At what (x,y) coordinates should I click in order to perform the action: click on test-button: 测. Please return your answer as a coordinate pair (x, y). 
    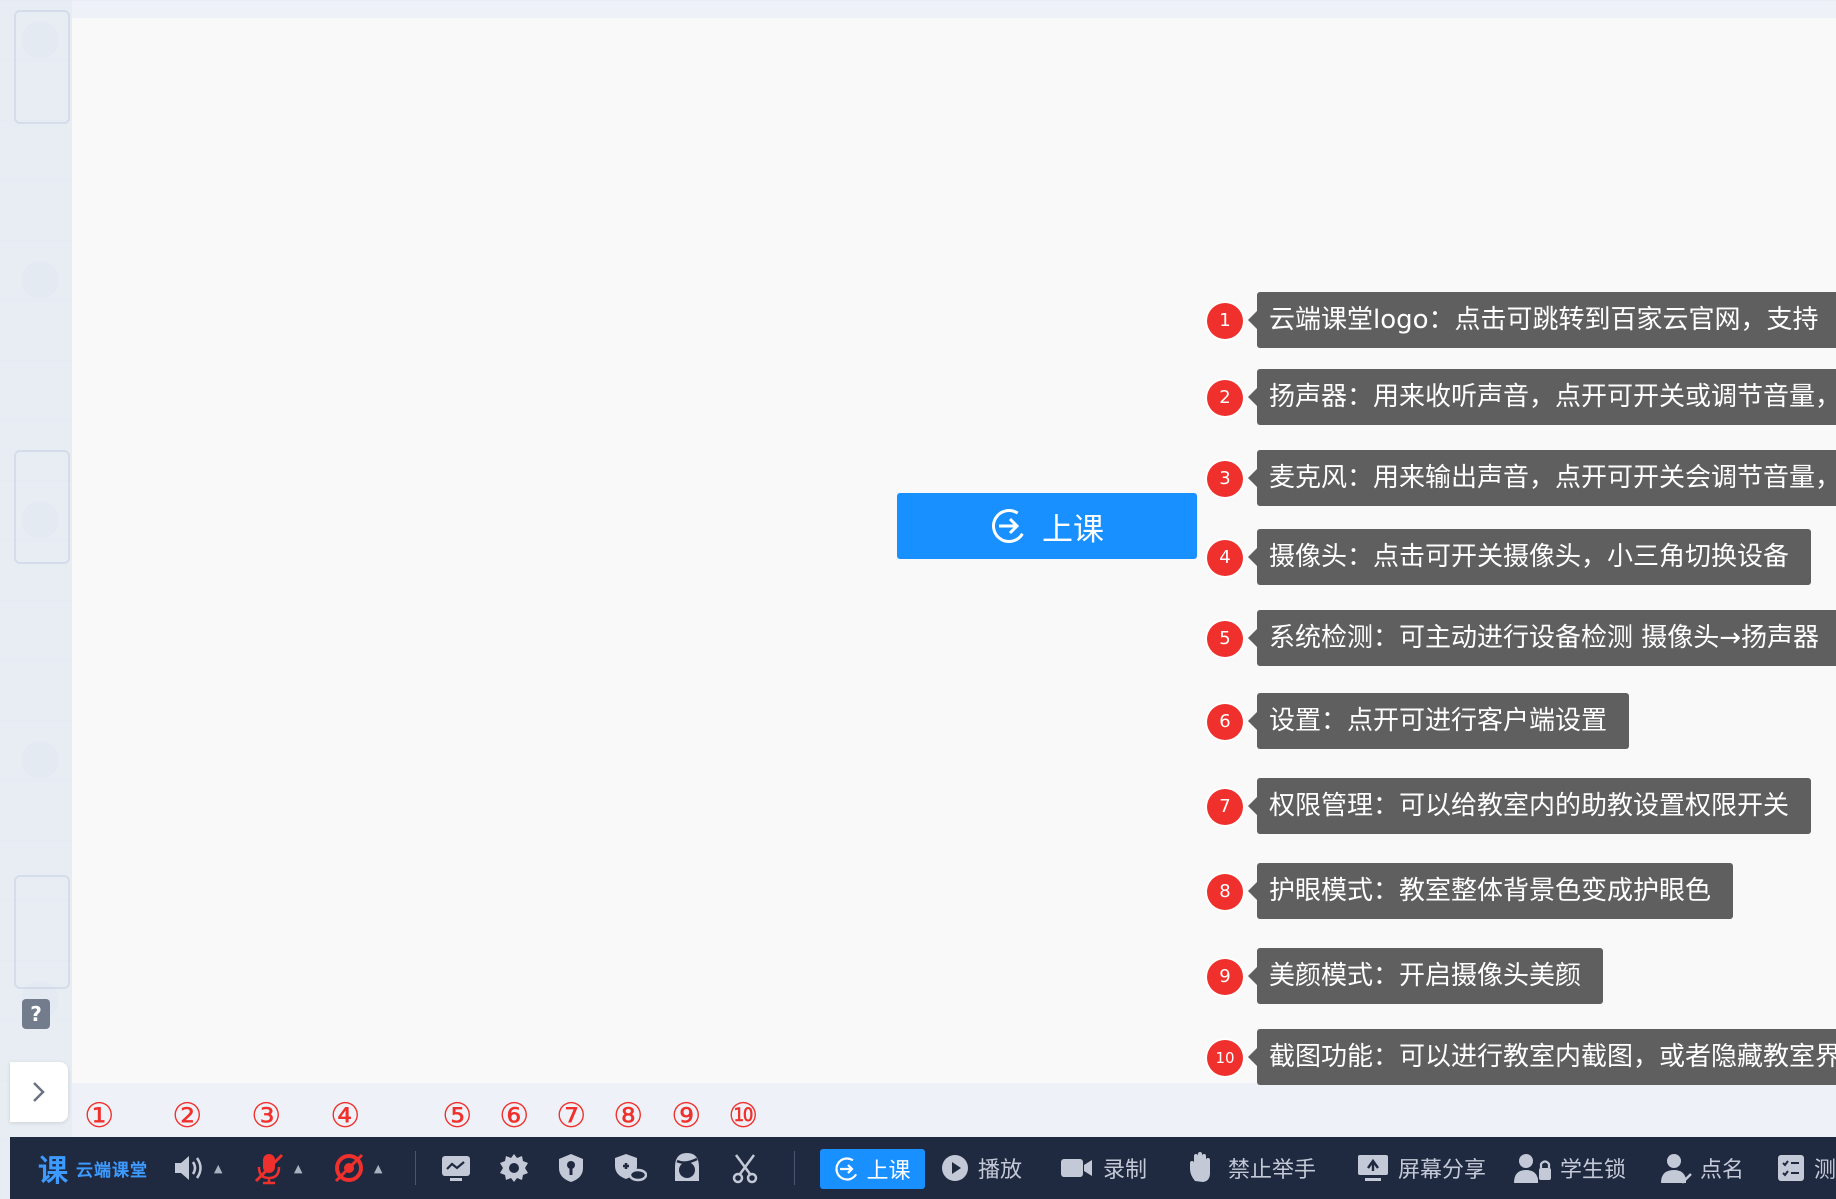
    Looking at the image, I should click on (1806, 1168).